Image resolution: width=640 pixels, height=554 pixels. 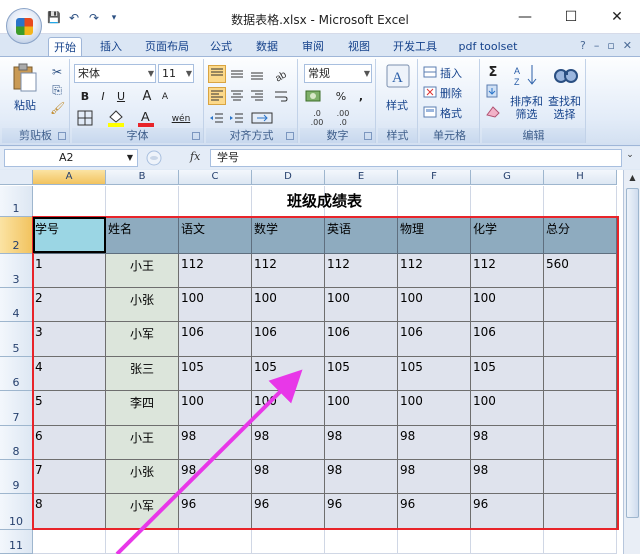 What do you see at coordinates (359, 46) in the screenshot?
I see `tab-view: 视图` at bounding box center [359, 46].